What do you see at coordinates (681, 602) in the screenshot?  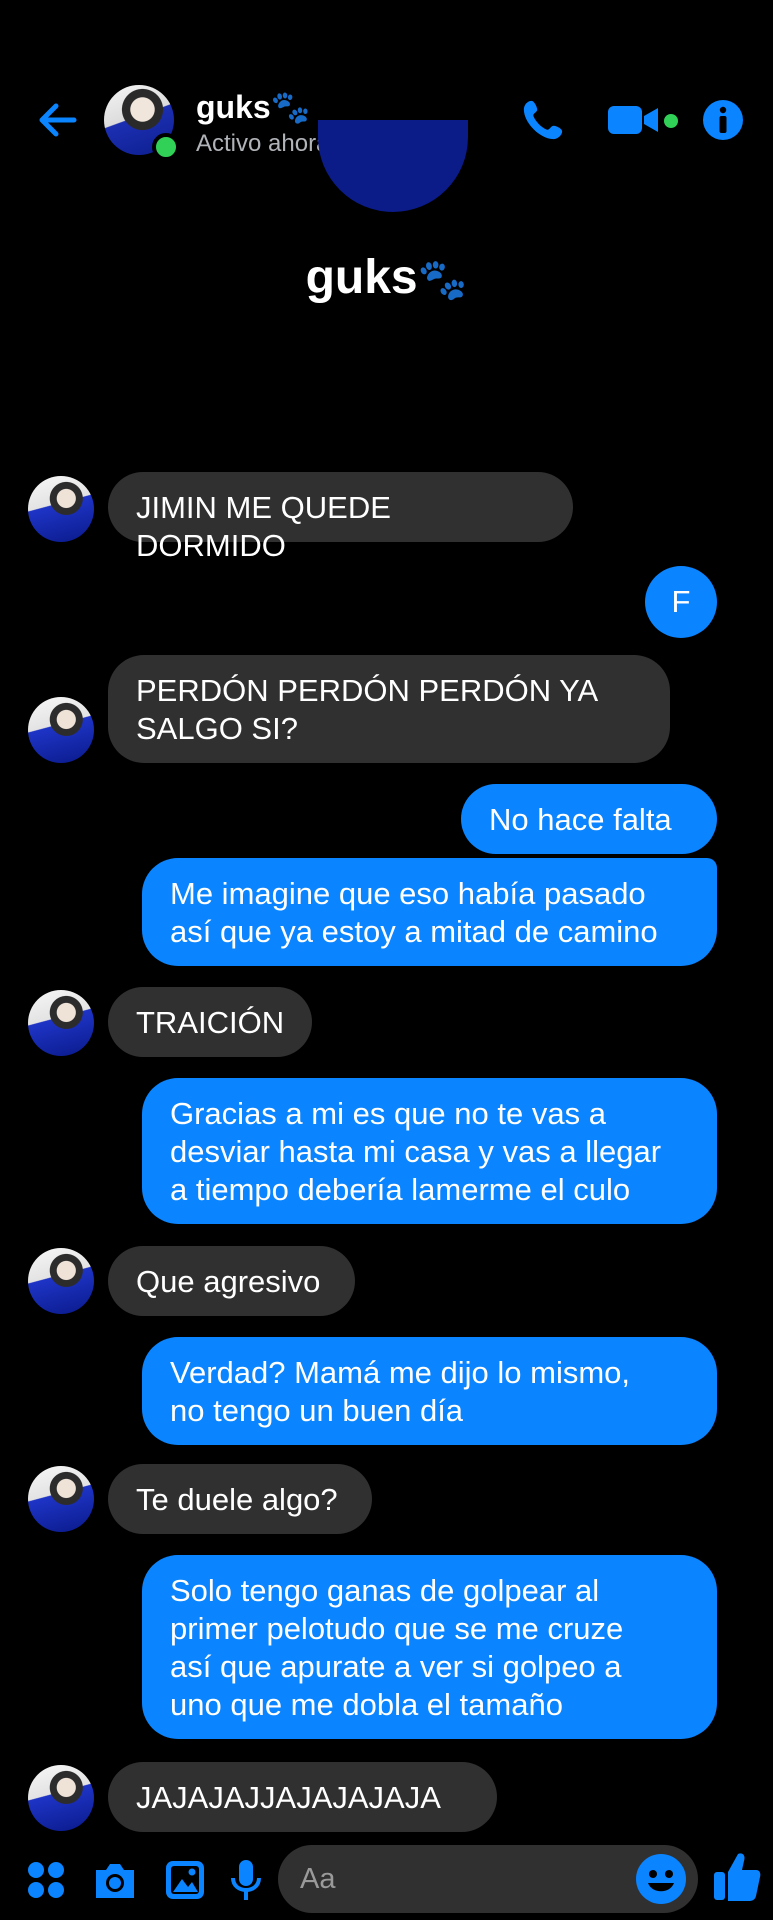 I see `message-bubble: F` at bounding box center [681, 602].